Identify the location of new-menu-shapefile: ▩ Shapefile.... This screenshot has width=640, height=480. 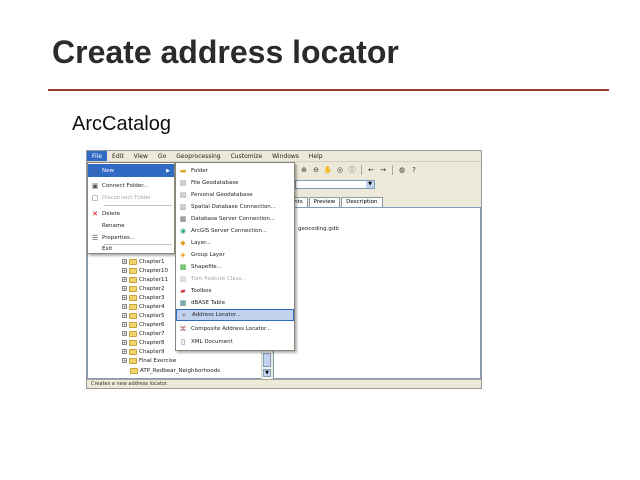
(235, 267).